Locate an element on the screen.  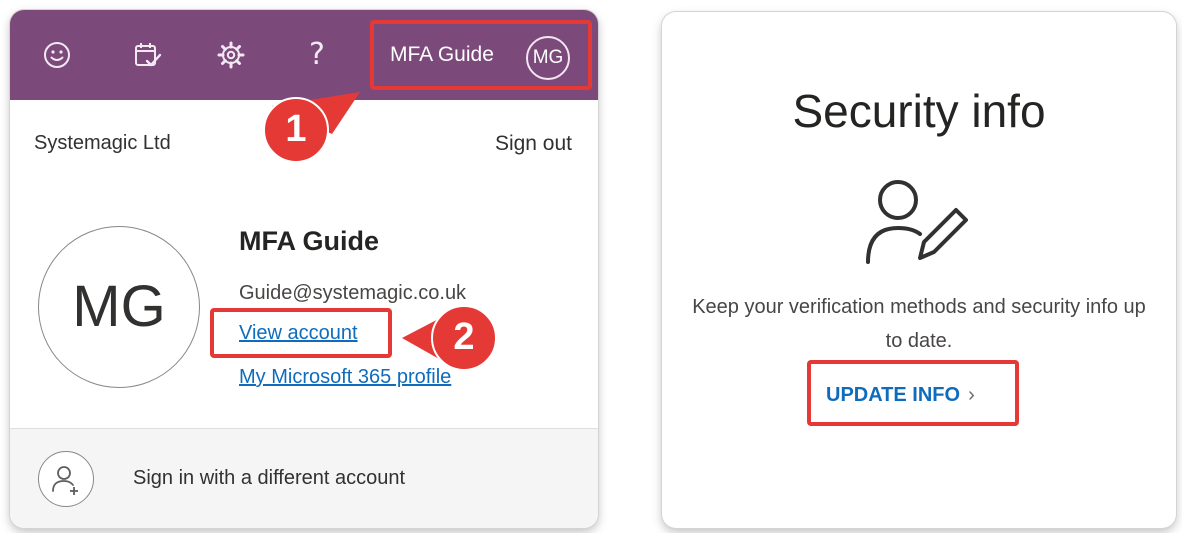
update-info-label: UPDATE INFO is located at coordinates (893, 395).